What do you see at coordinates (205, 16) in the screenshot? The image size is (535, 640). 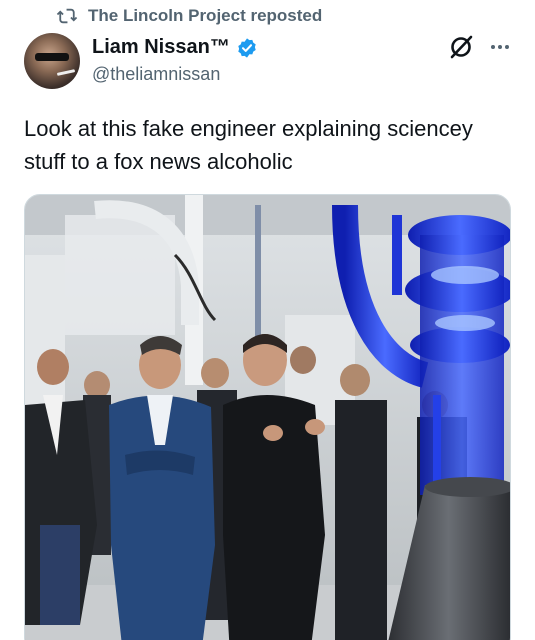 I see `repost-label: The Lincoln Project reposted` at bounding box center [205, 16].